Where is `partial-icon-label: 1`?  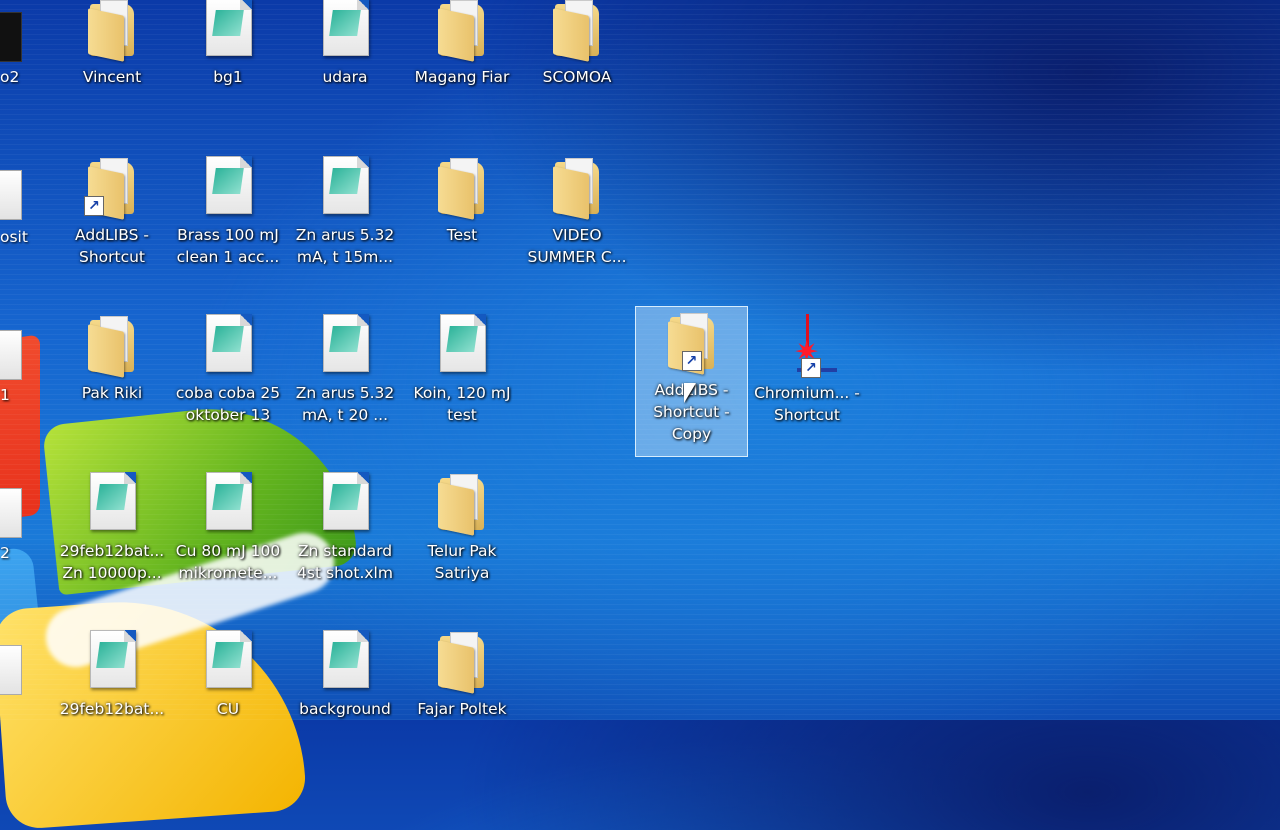 partial-icon-label: 1 is located at coordinates (5, 395).